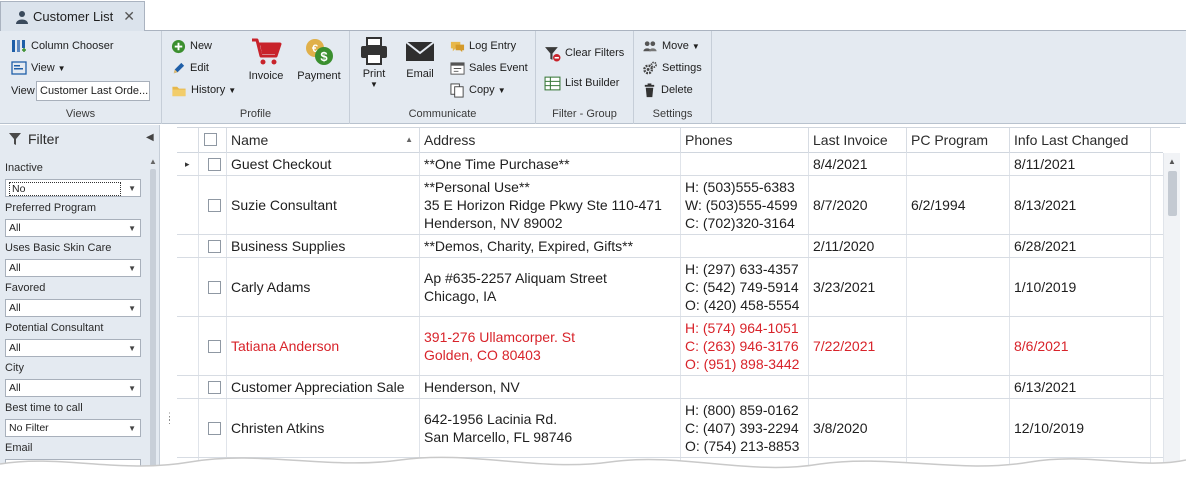 The width and height of the screenshot is (1186, 490). What do you see at coordinates (742, 287) in the screenshot?
I see `phone-line: C: (542) 749-5914` at bounding box center [742, 287].